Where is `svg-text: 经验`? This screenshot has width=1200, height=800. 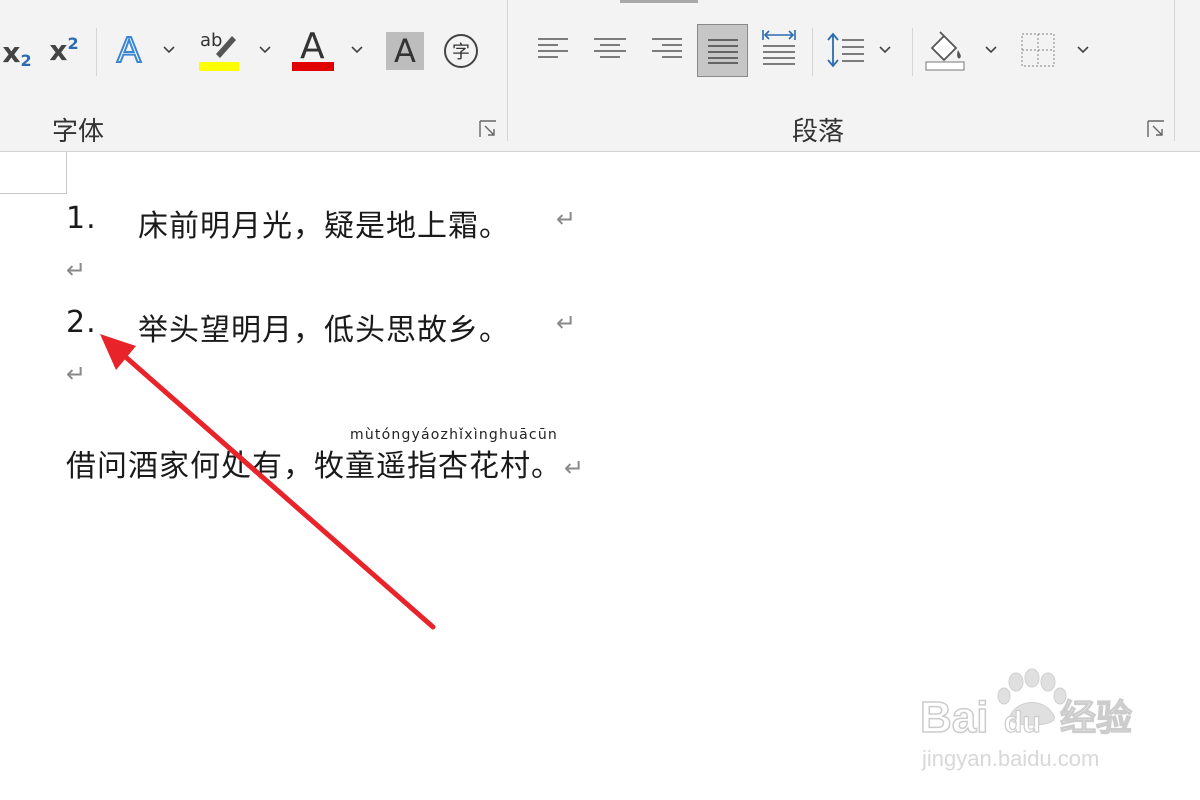 svg-text: 经验 is located at coordinates (1096, 718).